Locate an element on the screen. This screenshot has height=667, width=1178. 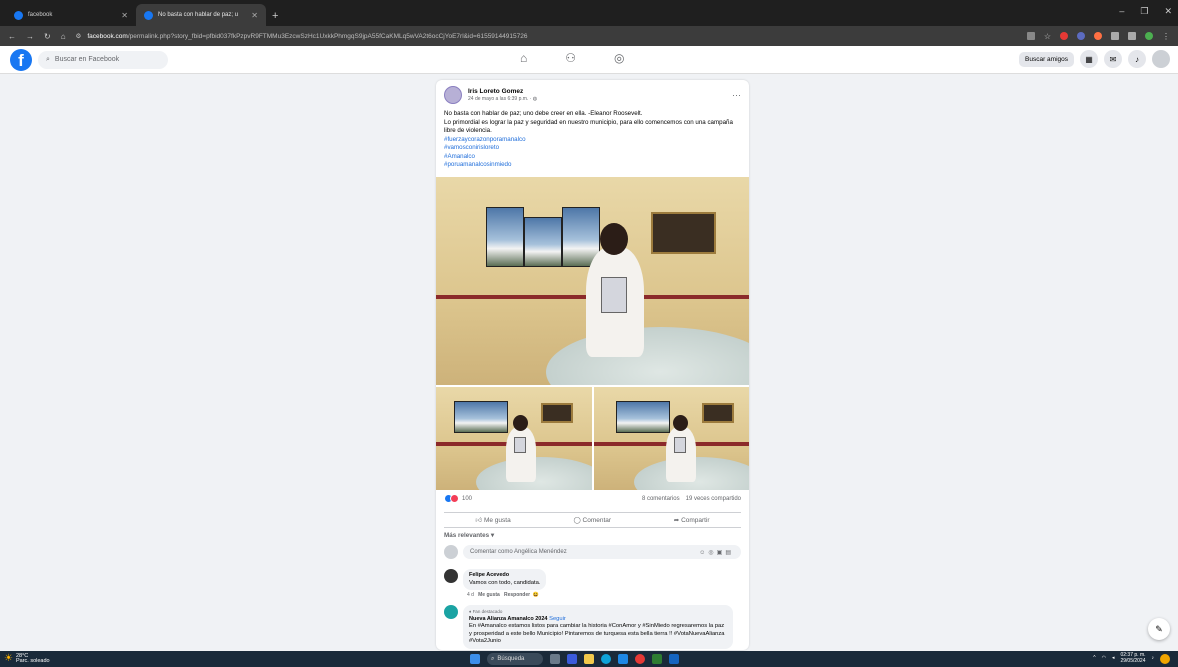
groups-nav-icon: ◎ is located at coordinates (619, 58).